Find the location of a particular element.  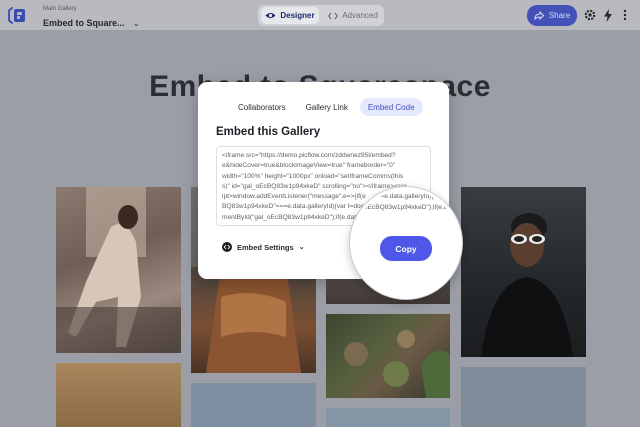

more-vertical-icon is located at coordinates (625, 15).